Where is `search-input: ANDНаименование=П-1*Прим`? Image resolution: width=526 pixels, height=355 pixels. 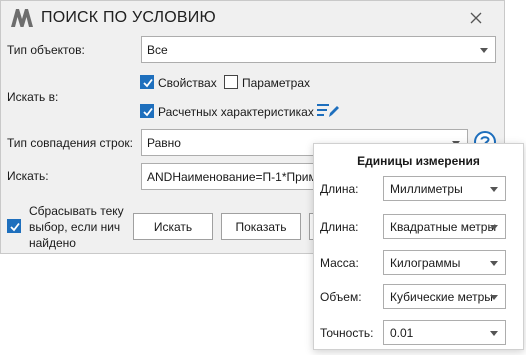 search-input: ANDНаименование=П-1*Прим is located at coordinates (231, 176).